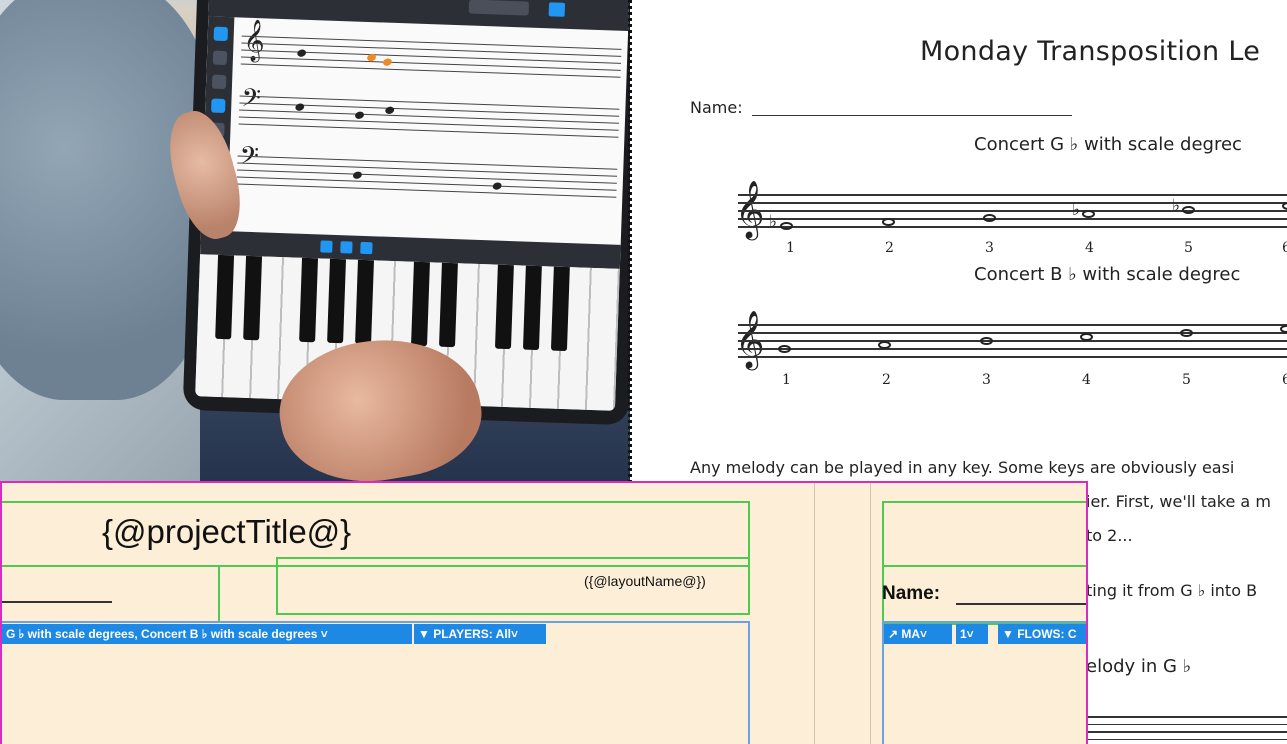  What do you see at coordinates (972, 634) in the screenshot?
I see `page-number-dropdown: 1˅` at bounding box center [972, 634].